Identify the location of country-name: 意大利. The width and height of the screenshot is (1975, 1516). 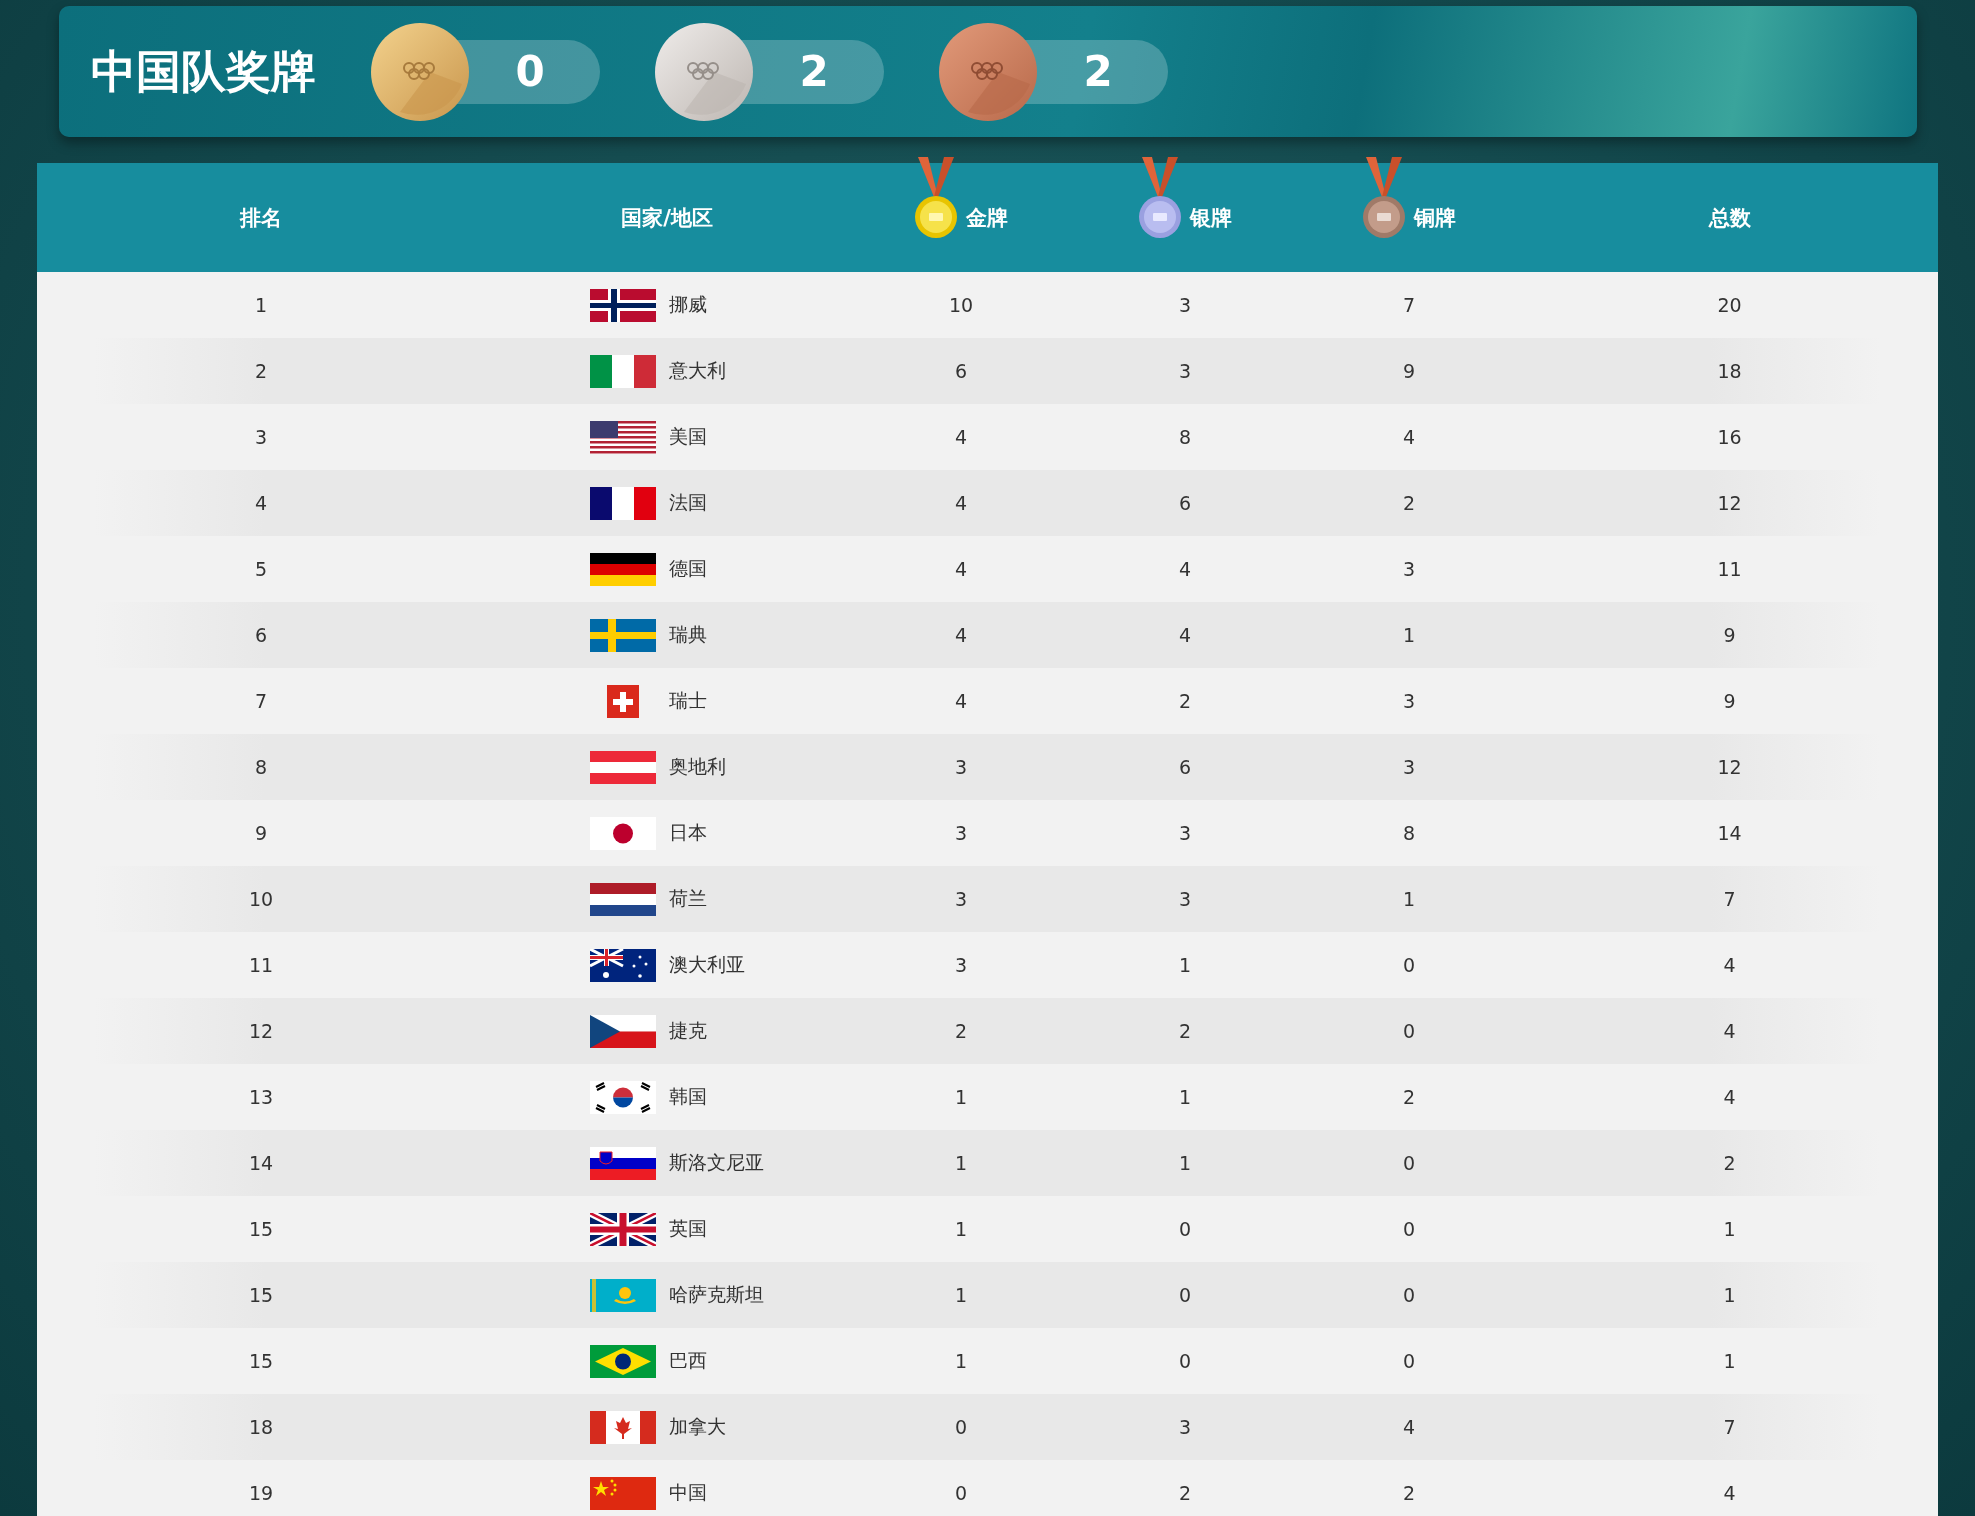
(697, 370).